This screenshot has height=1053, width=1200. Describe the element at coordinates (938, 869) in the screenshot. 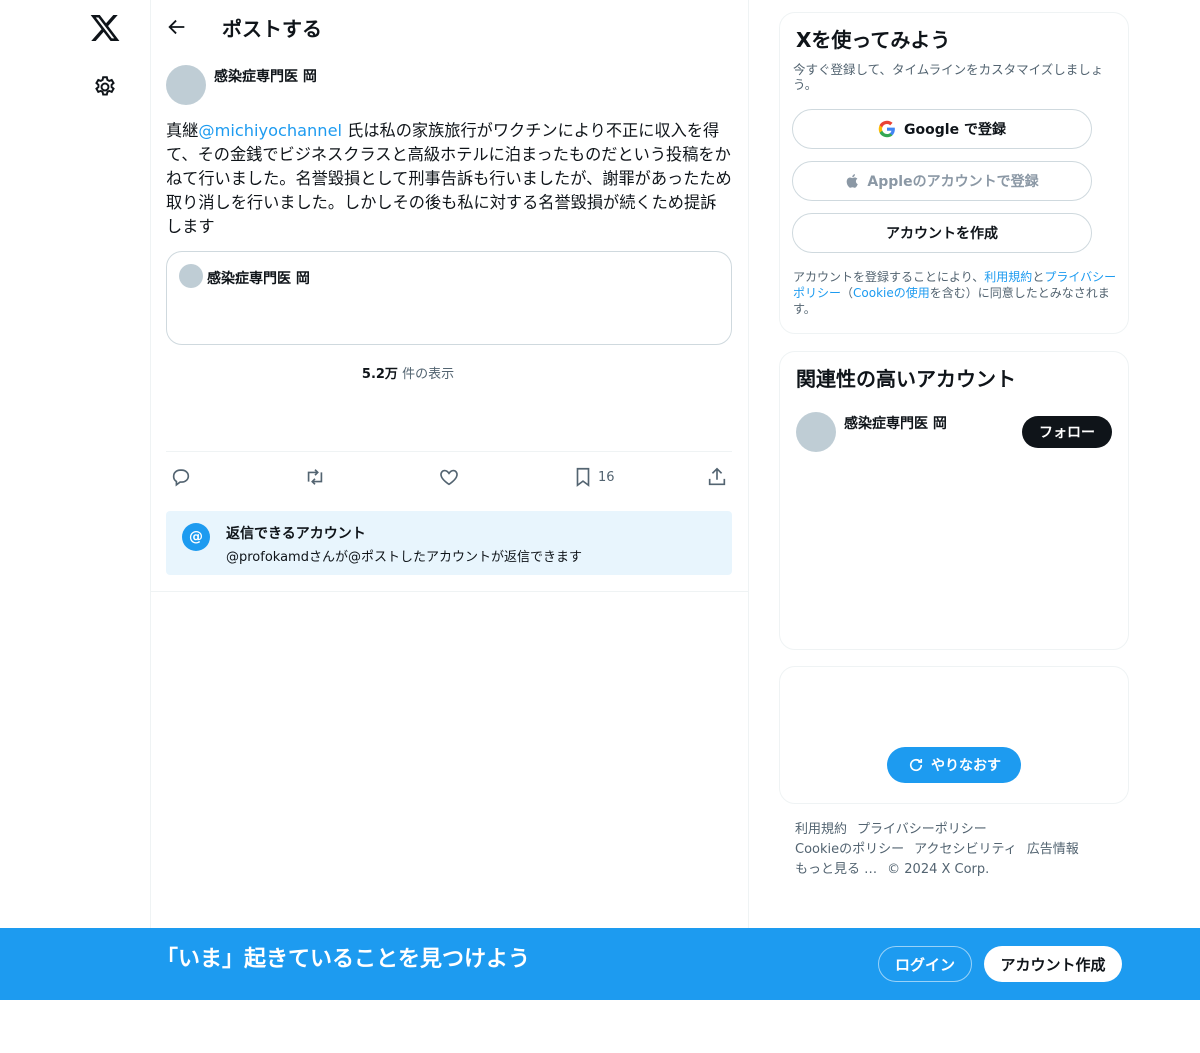

I see `footer-copyright: © 2024 X Corp.` at that location.